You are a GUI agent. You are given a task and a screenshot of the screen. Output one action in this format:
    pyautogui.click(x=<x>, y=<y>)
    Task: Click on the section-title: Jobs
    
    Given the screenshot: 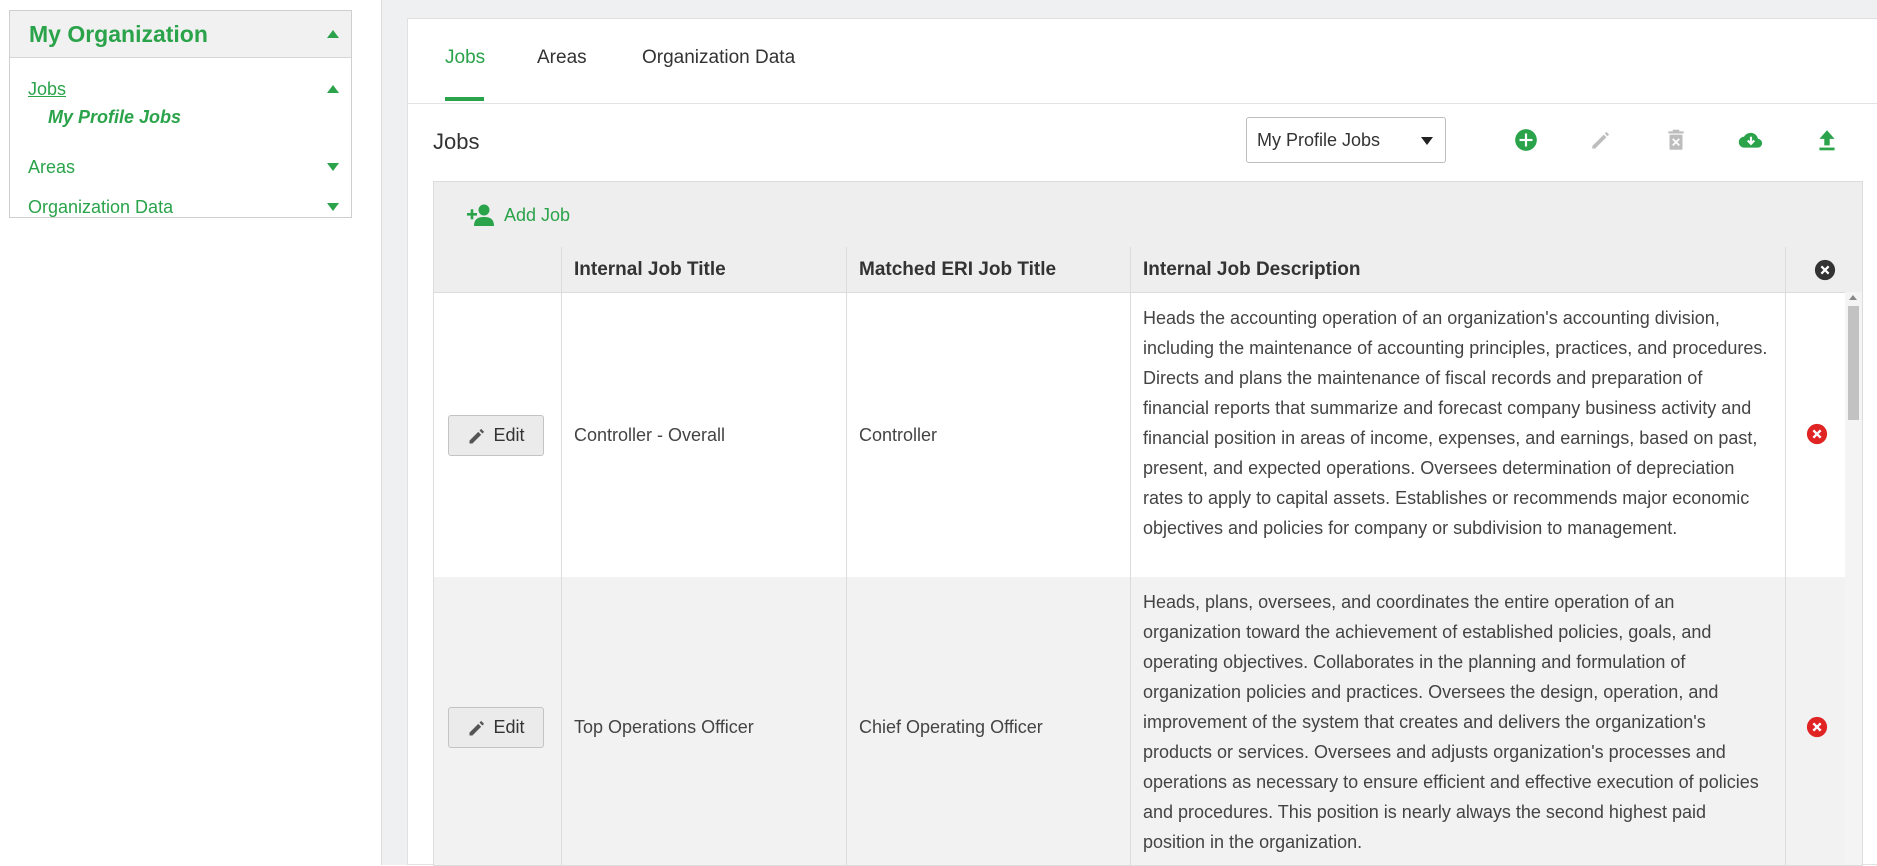 What is the action you would take?
    pyautogui.click(x=456, y=141)
    